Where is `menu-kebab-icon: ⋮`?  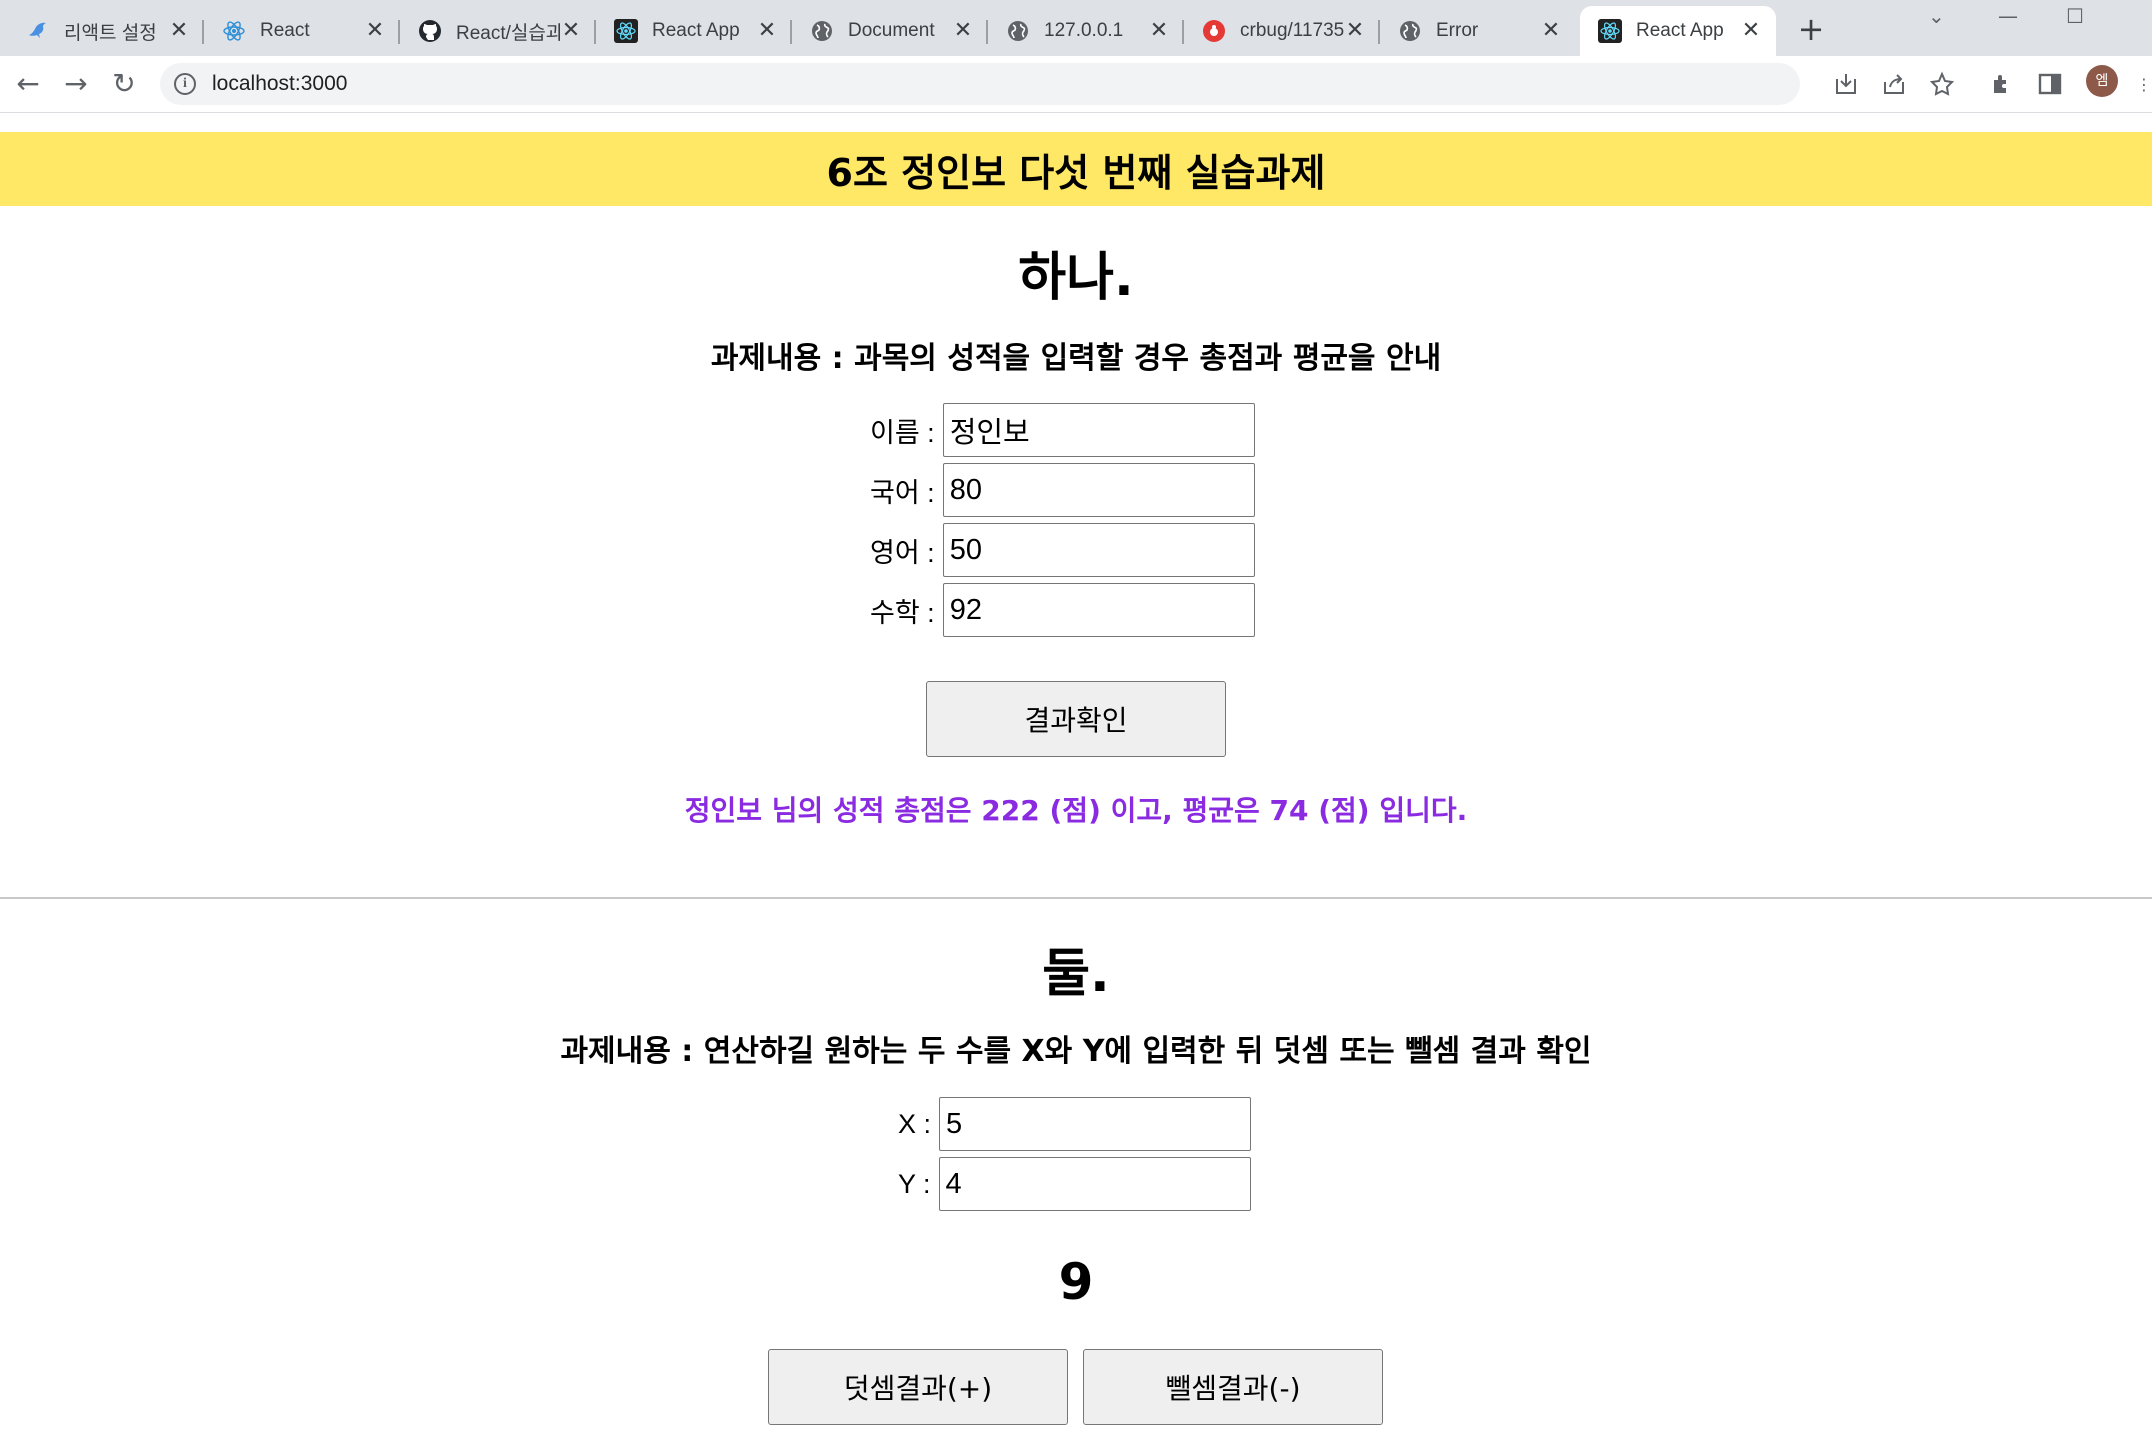
menu-kebab-icon: ⋮ is located at coordinates (2144, 84).